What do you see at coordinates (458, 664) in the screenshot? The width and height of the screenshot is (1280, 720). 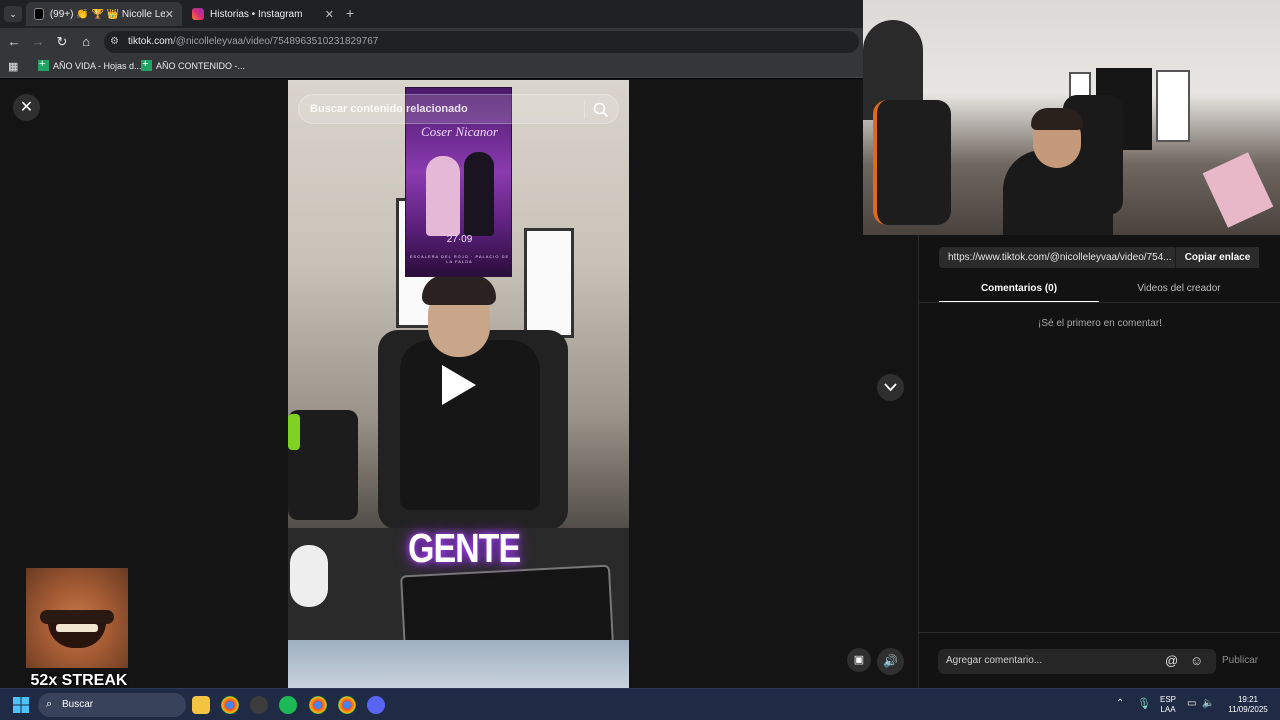 I see `desk-mat` at bounding box center [458, 664].